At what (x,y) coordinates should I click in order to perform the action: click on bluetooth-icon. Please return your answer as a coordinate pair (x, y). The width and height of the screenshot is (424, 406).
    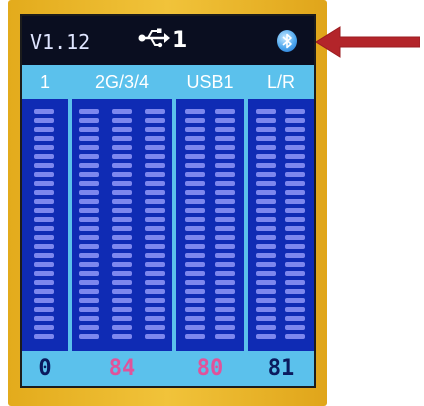
    Looking at the image, I should click on (287, 41).